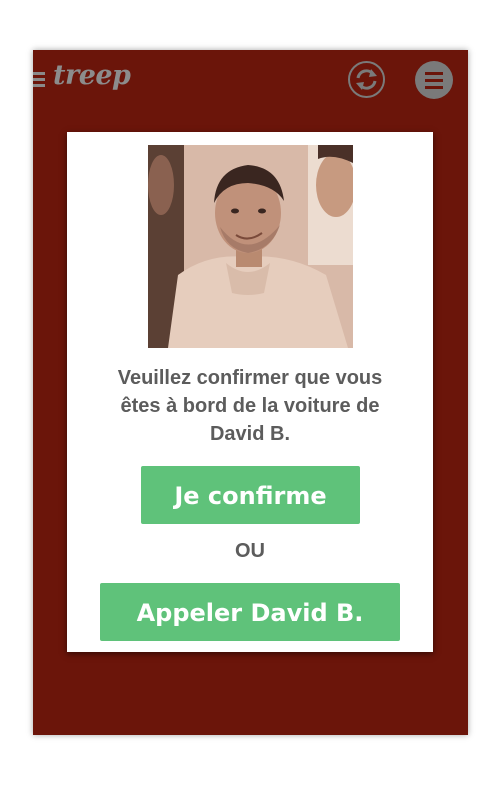 The height and width of the screenshot is (787, 500). What do you see at coordinates (92, 75) in the screenshot?
I see `app-logo: treep` at bounding box center [92, 75].